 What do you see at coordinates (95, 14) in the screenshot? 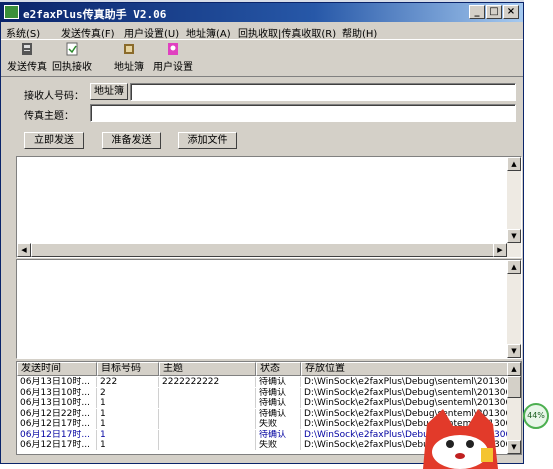
I see `window-title: e2faxPlus传真助手 V2.06` at bounding box center [95, 14].